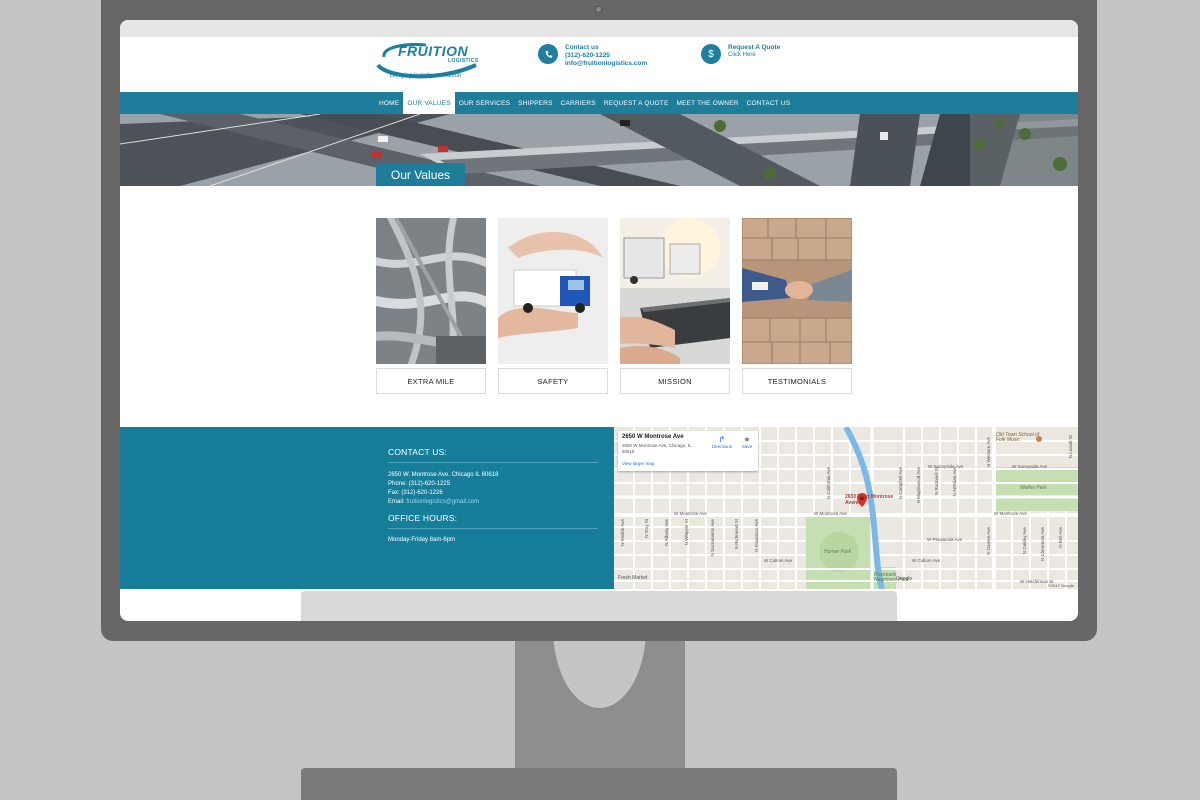 Image resolution: width=1200 pixels, height=800 pixels. I want to click on values-cards: EXTRA MILE SAFETY MISSION TESTIMONIALS, so click(614, 306).